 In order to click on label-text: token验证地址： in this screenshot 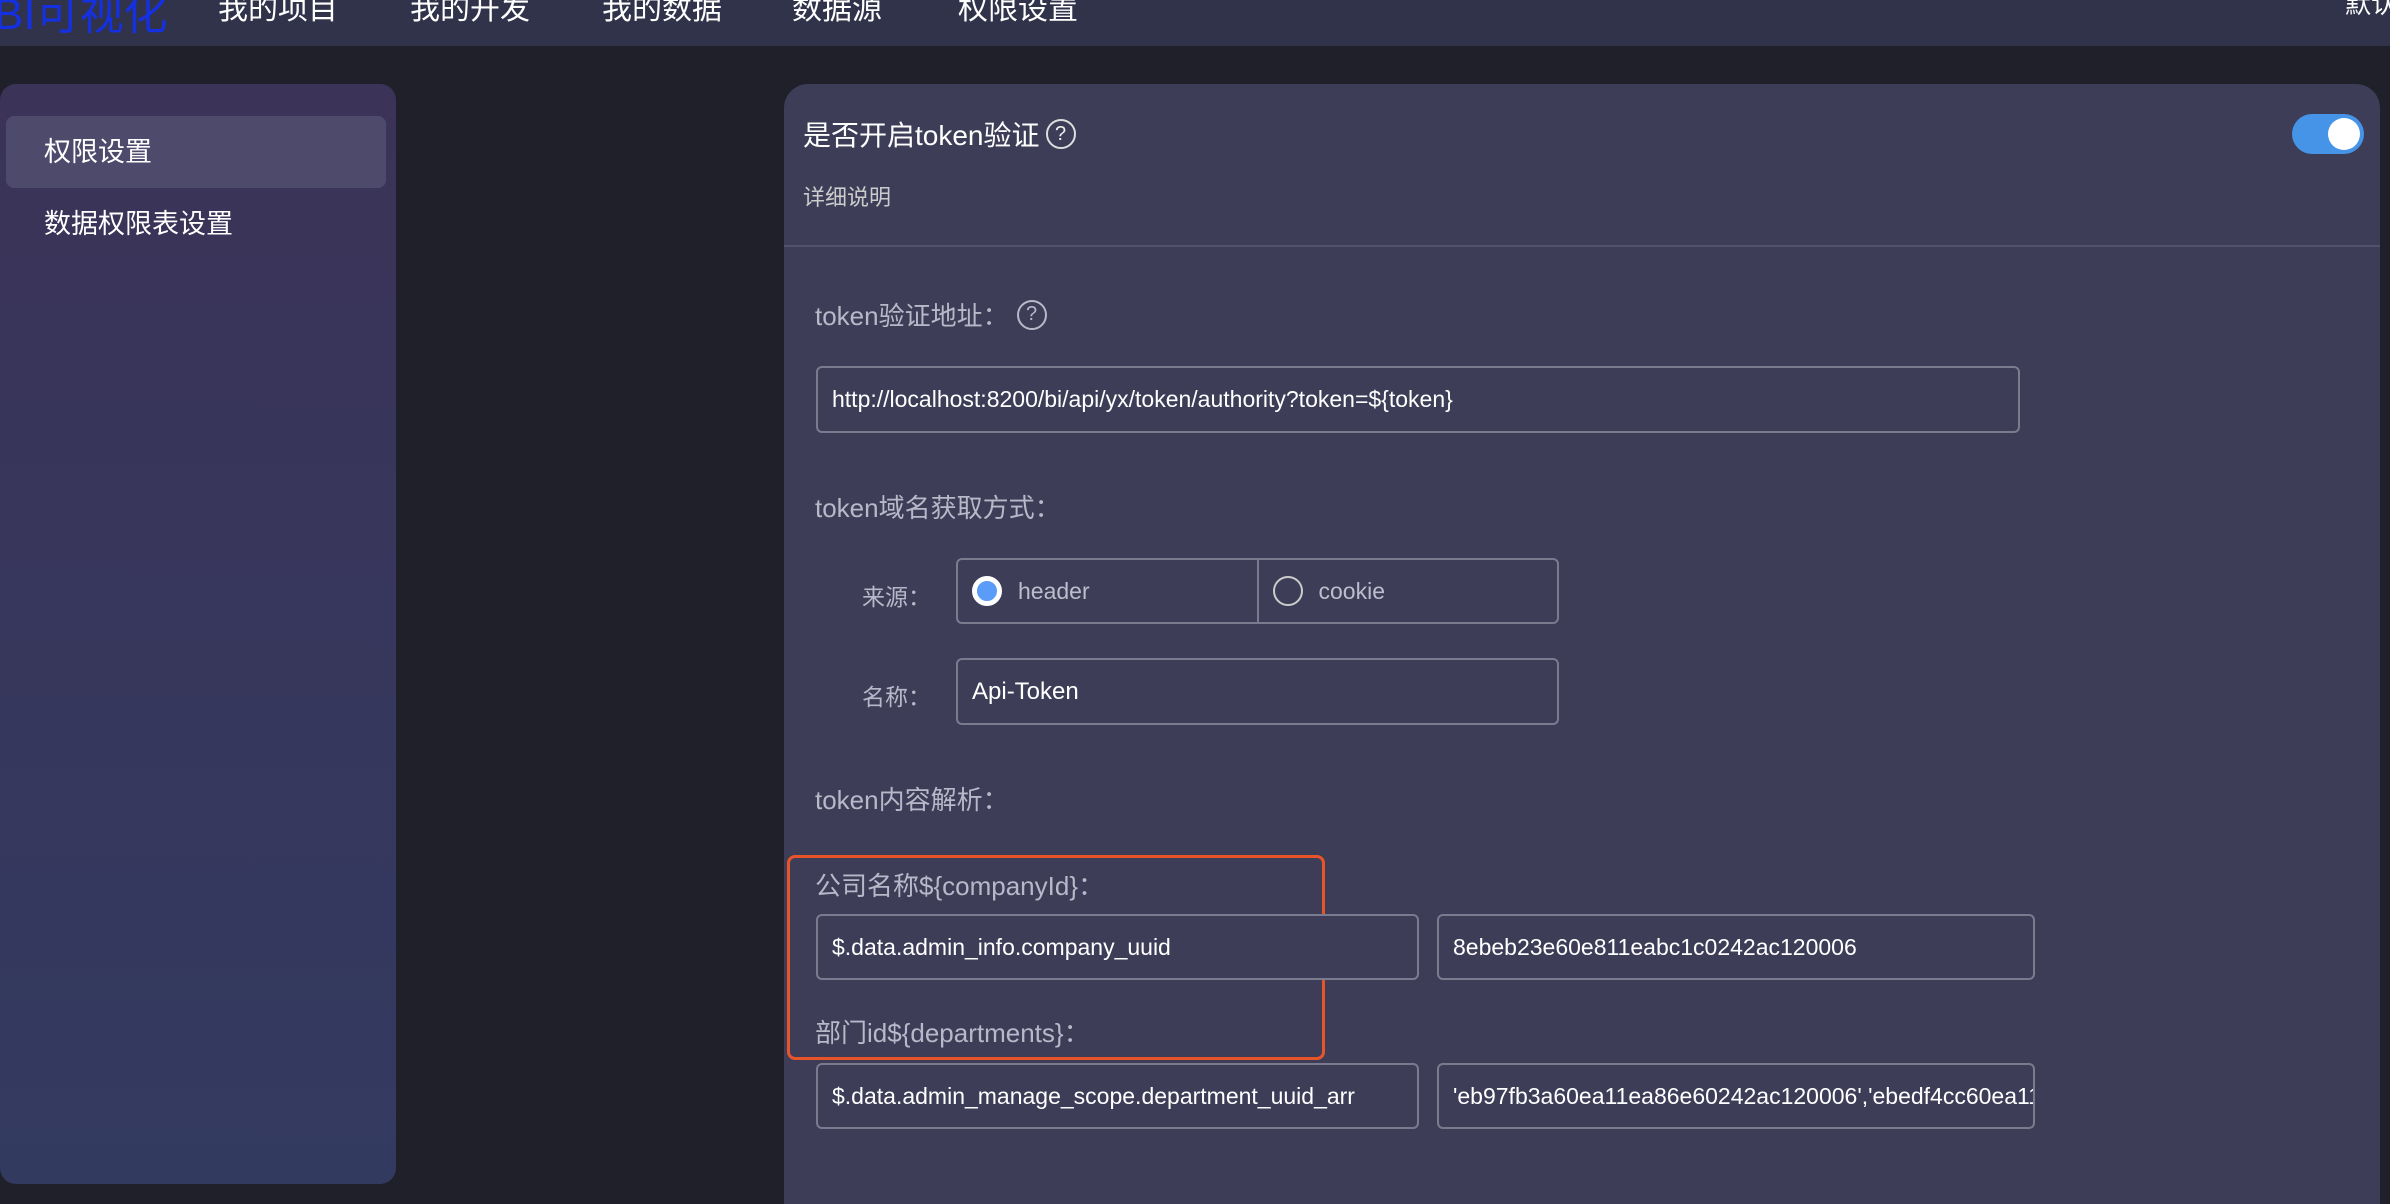, I will do `click(912, 316)`.